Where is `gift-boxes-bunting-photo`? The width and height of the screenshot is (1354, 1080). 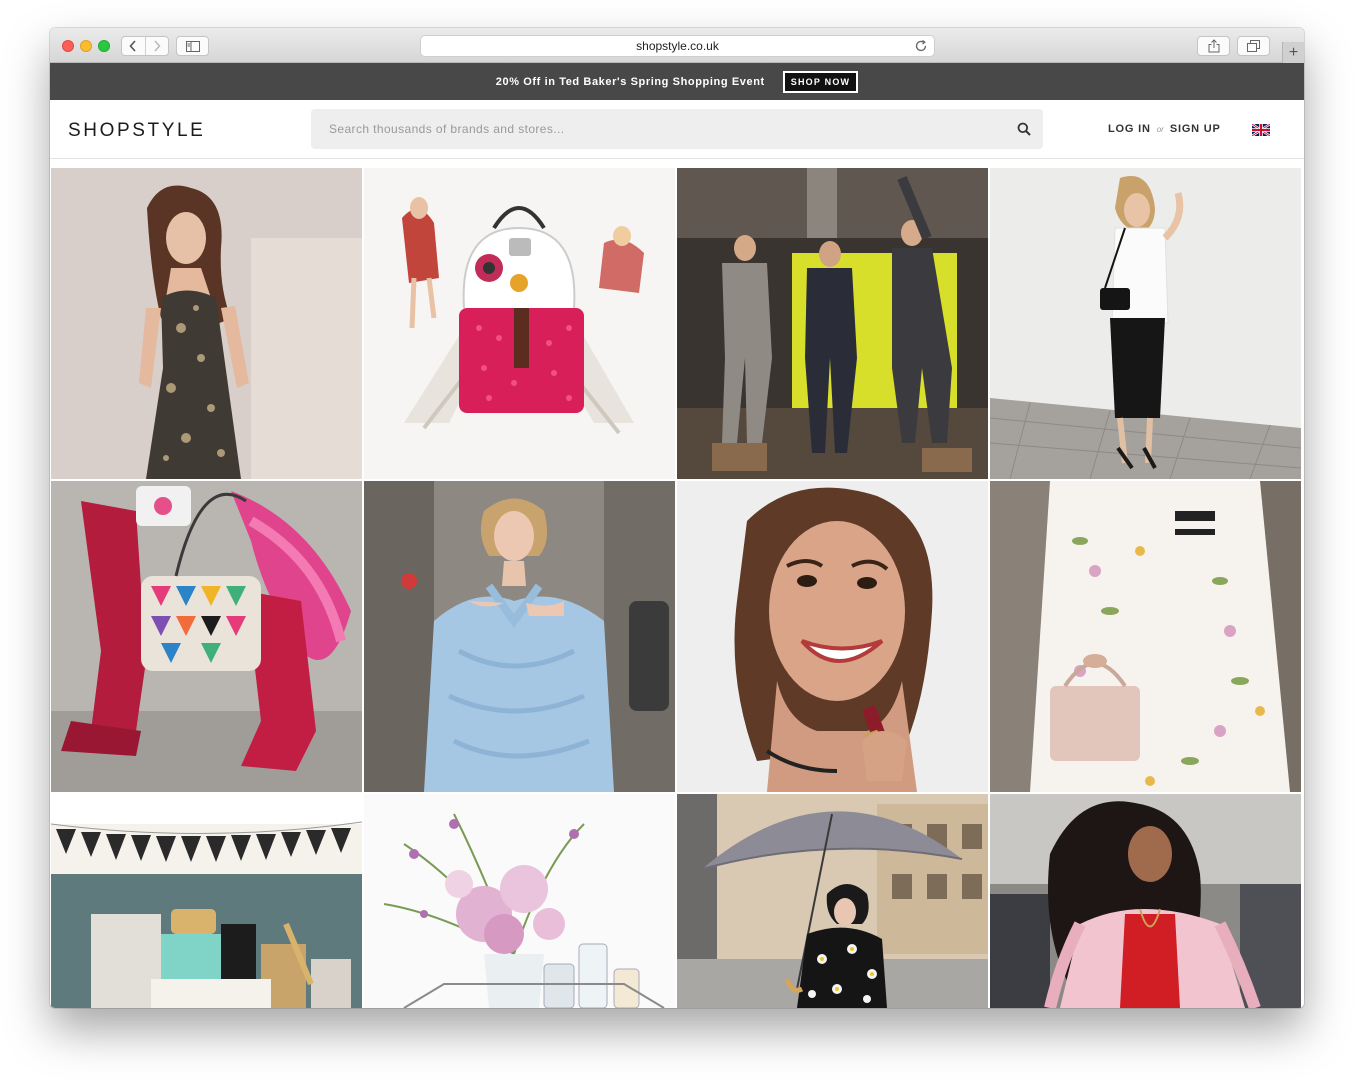
gift-boxes-bunting-photo is located at coordinates (206, 901).